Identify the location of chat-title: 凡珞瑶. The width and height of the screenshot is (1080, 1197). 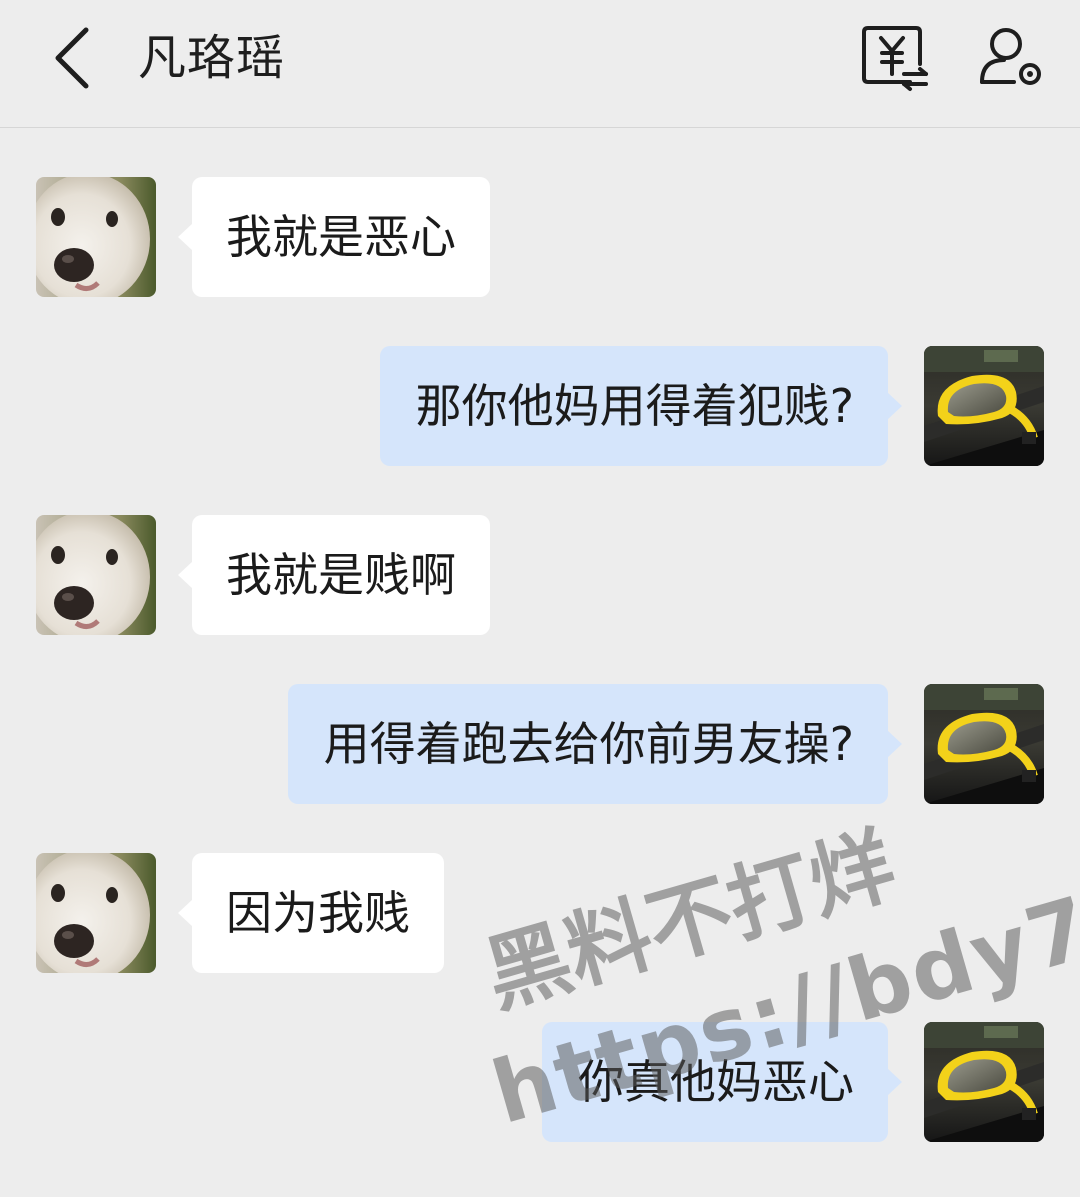
(212, 58).